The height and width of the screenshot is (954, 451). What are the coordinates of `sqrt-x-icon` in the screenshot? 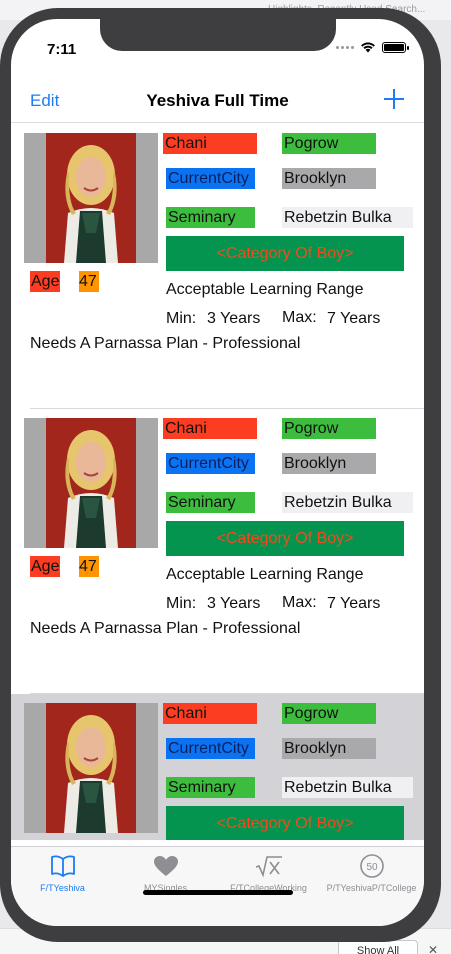 It's located at (268, 867).